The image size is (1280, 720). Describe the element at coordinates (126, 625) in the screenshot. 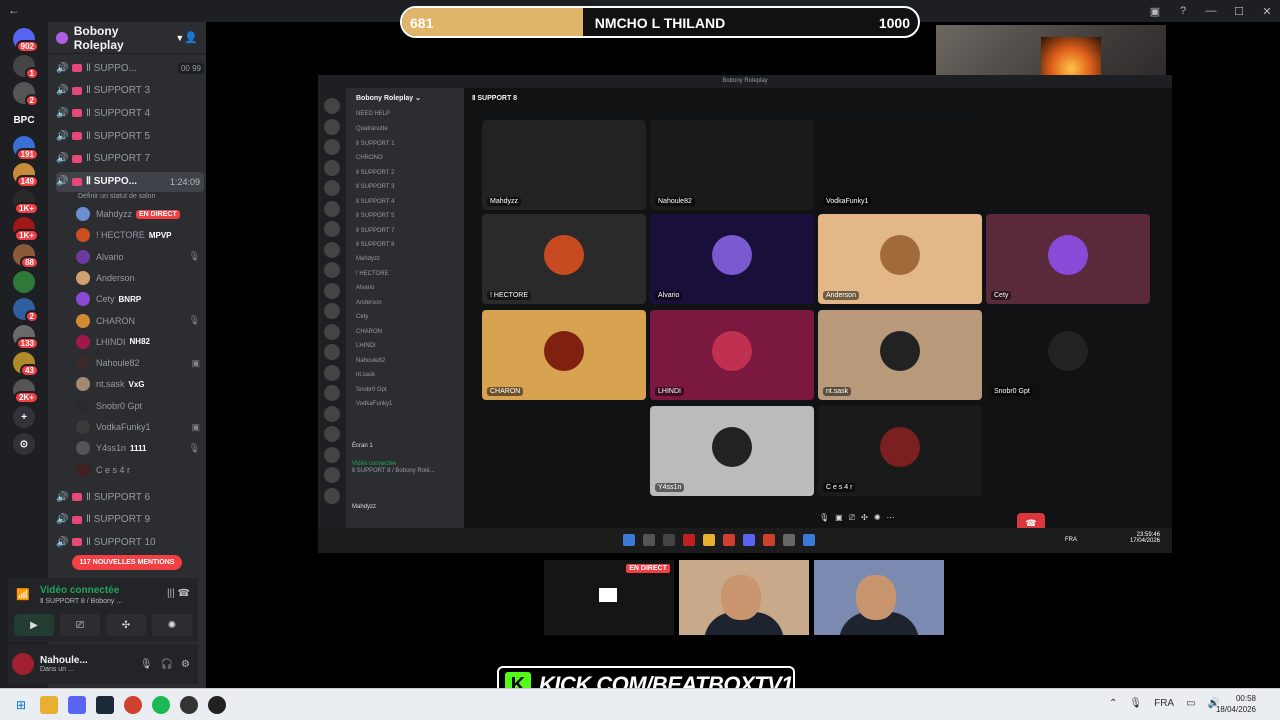

I see `activities-button: ✣` at that location.